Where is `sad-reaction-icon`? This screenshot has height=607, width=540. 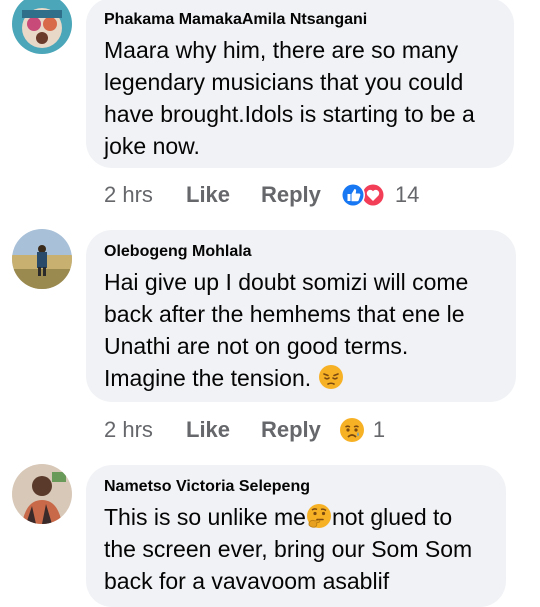
sad-reaction-icon is located at coordinates (351, 430).